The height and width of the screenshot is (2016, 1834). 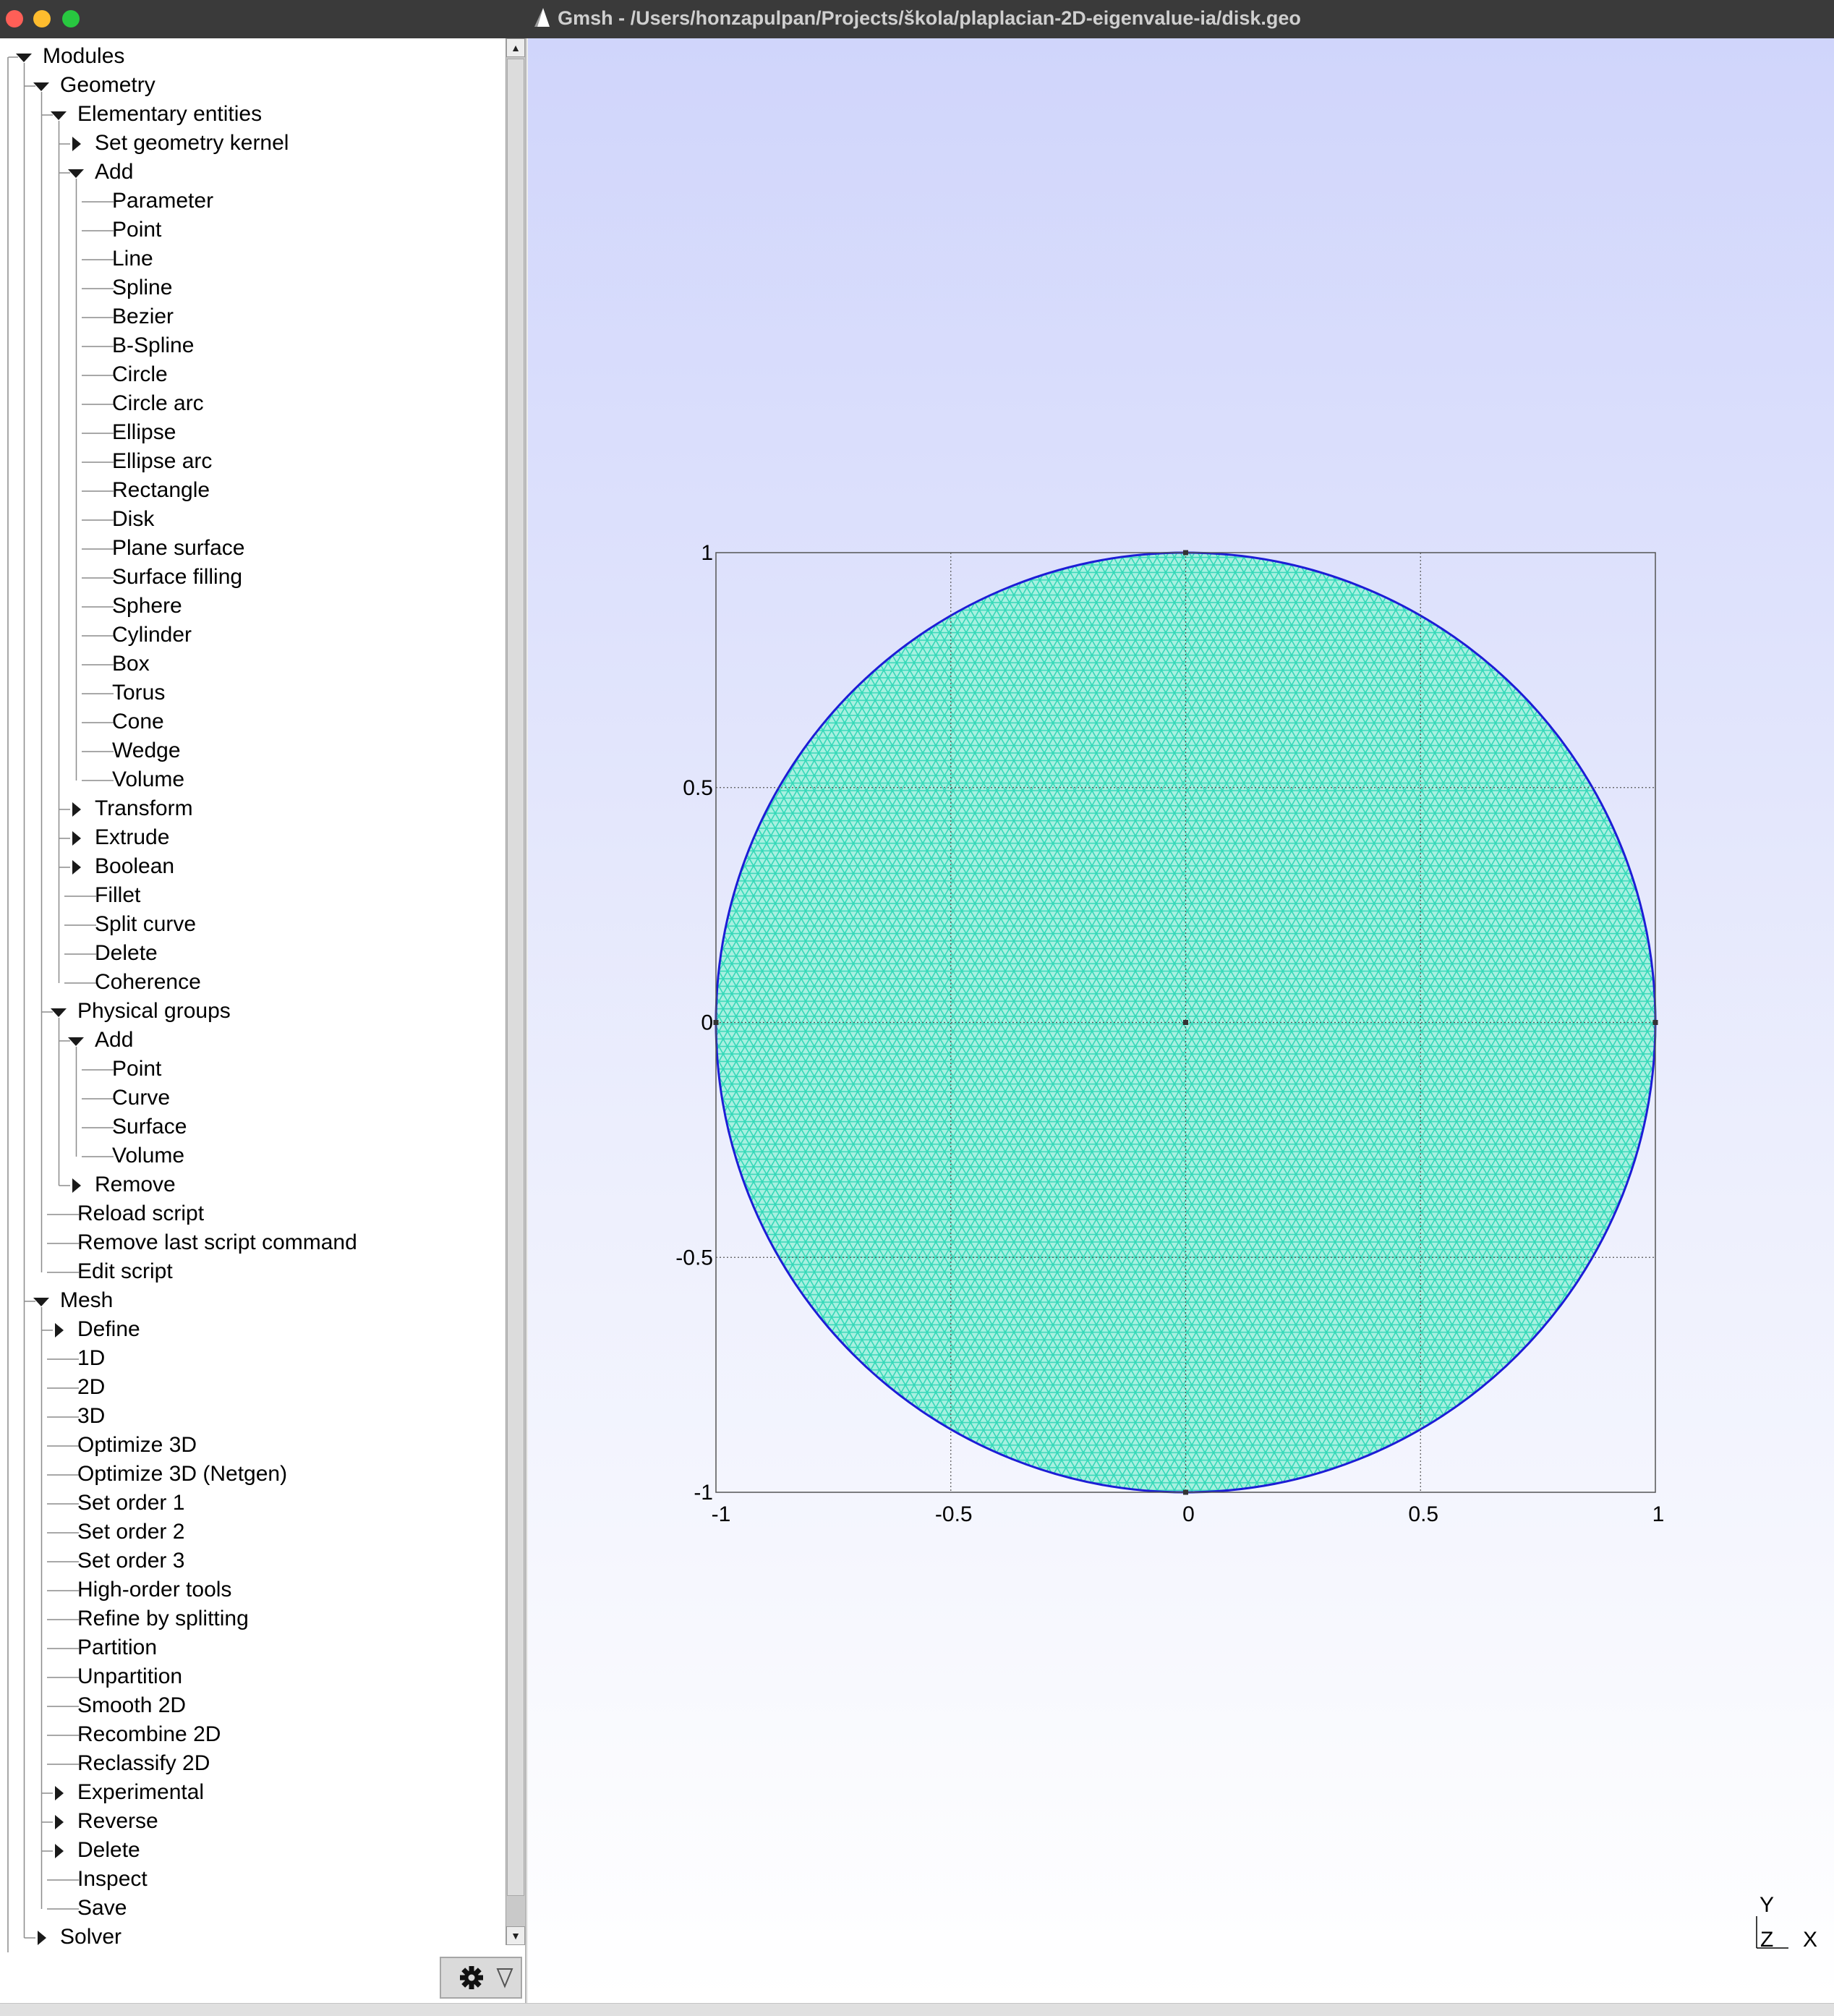 I want to click on tree-item-wedge: Wedge, so click(x=146, y=751).